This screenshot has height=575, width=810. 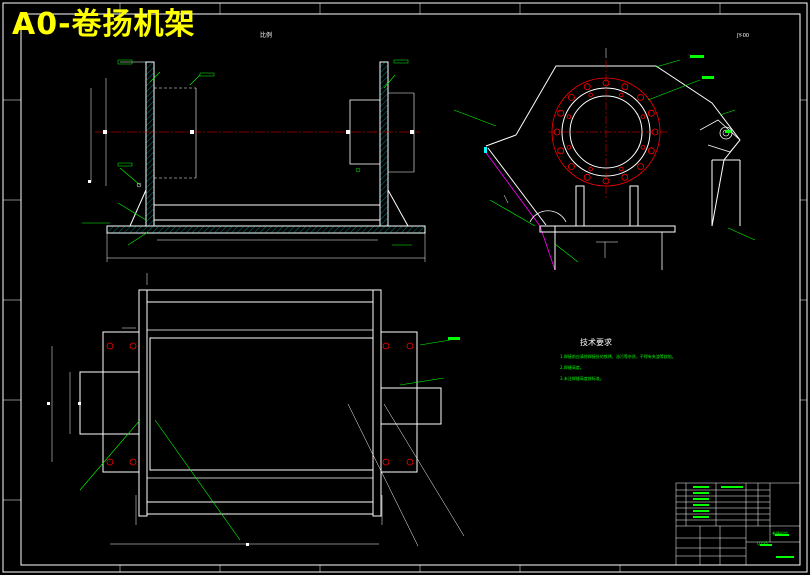 What do you see at coordinates (254, 160) in the screenshot?
I see `front-view` at bounding box center [254, 160].